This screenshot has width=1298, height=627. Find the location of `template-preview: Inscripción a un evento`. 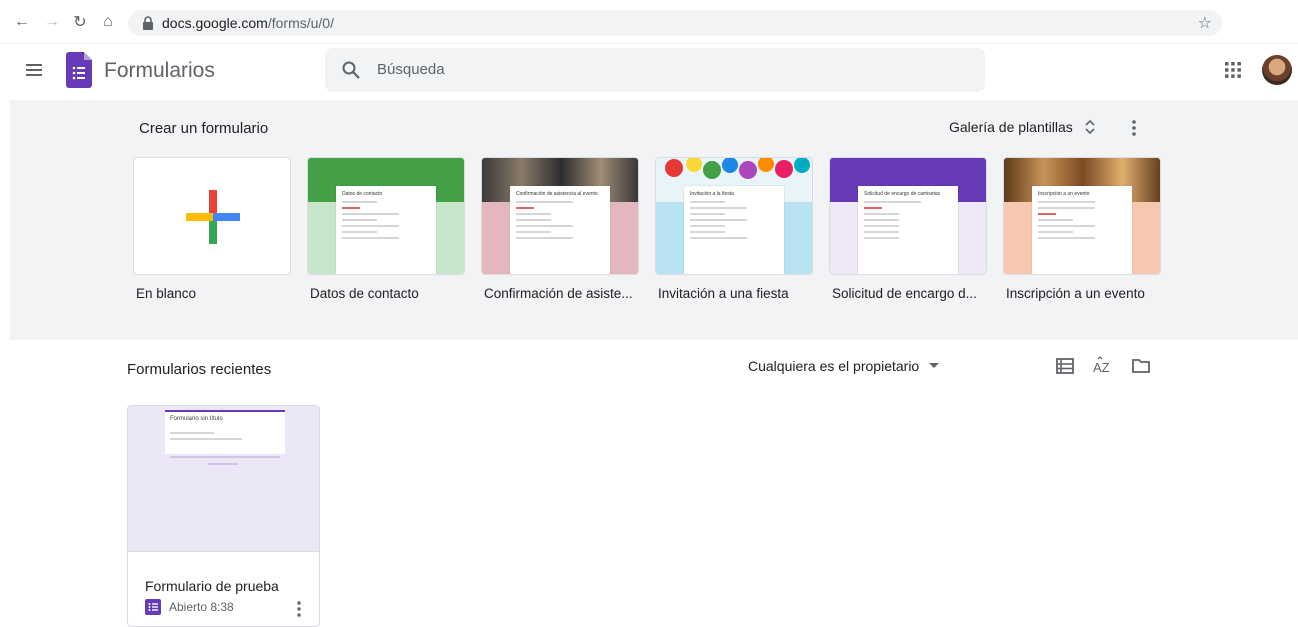

template-preview: Inscripción a un evento is located at coordinates (1082, 230).